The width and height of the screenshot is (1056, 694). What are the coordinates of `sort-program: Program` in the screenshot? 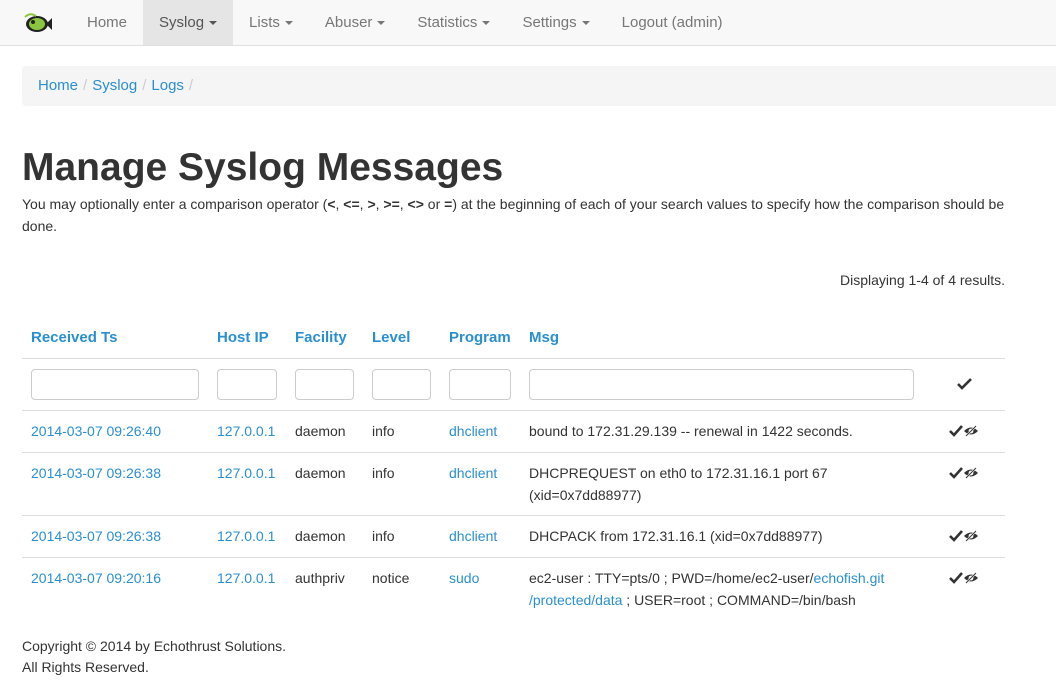 It's located at (480, 337).